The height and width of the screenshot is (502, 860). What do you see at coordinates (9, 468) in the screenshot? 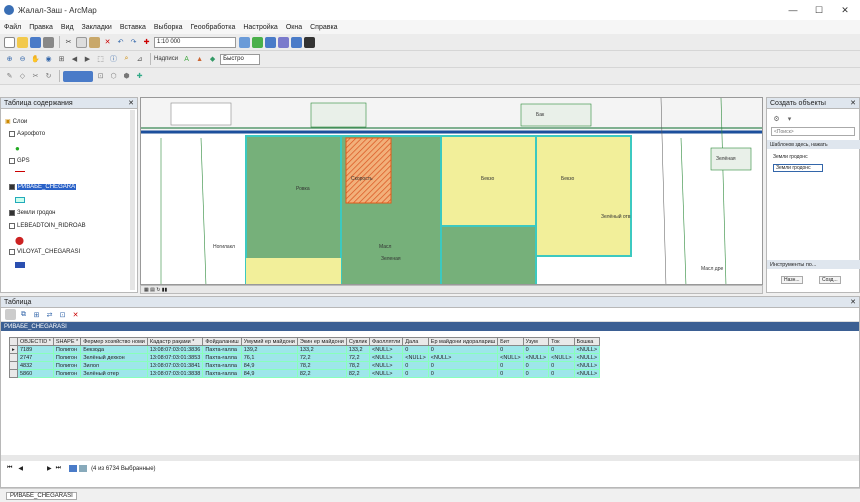
I see `first-record-icon: ⏮` at bounding box center [9, 468].